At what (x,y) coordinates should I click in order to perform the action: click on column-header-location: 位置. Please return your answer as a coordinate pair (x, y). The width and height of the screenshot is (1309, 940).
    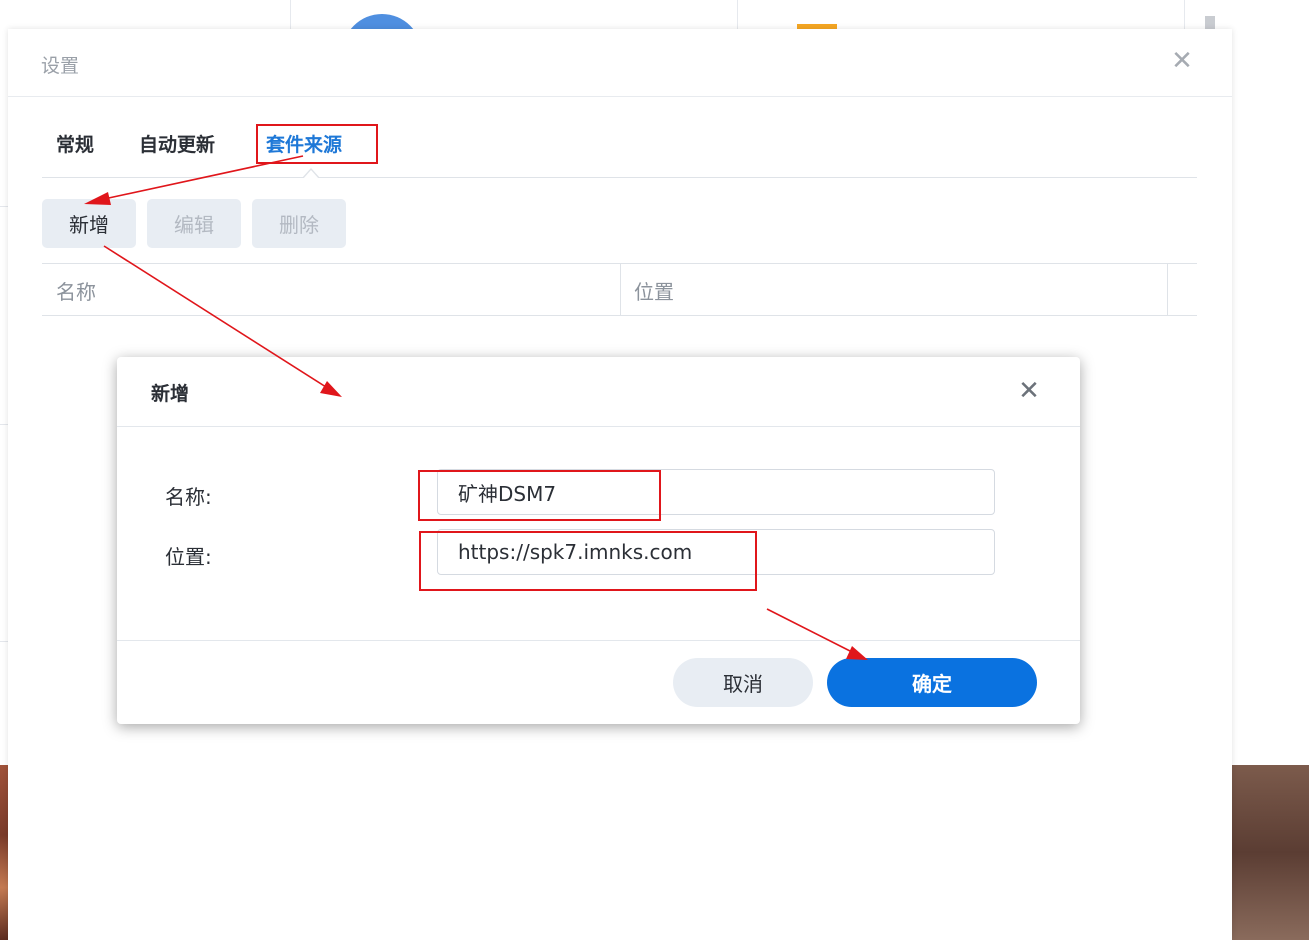
    Looking at the image, I should click on (654, 290).